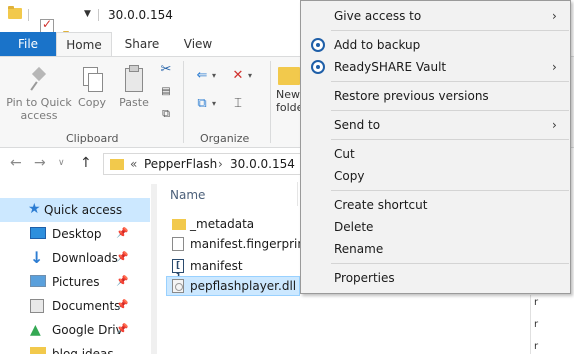 Image resolution: width=574 pixels, height=354 pixels. I want to click on move-to-icon: ⇐, so click(202, 76).